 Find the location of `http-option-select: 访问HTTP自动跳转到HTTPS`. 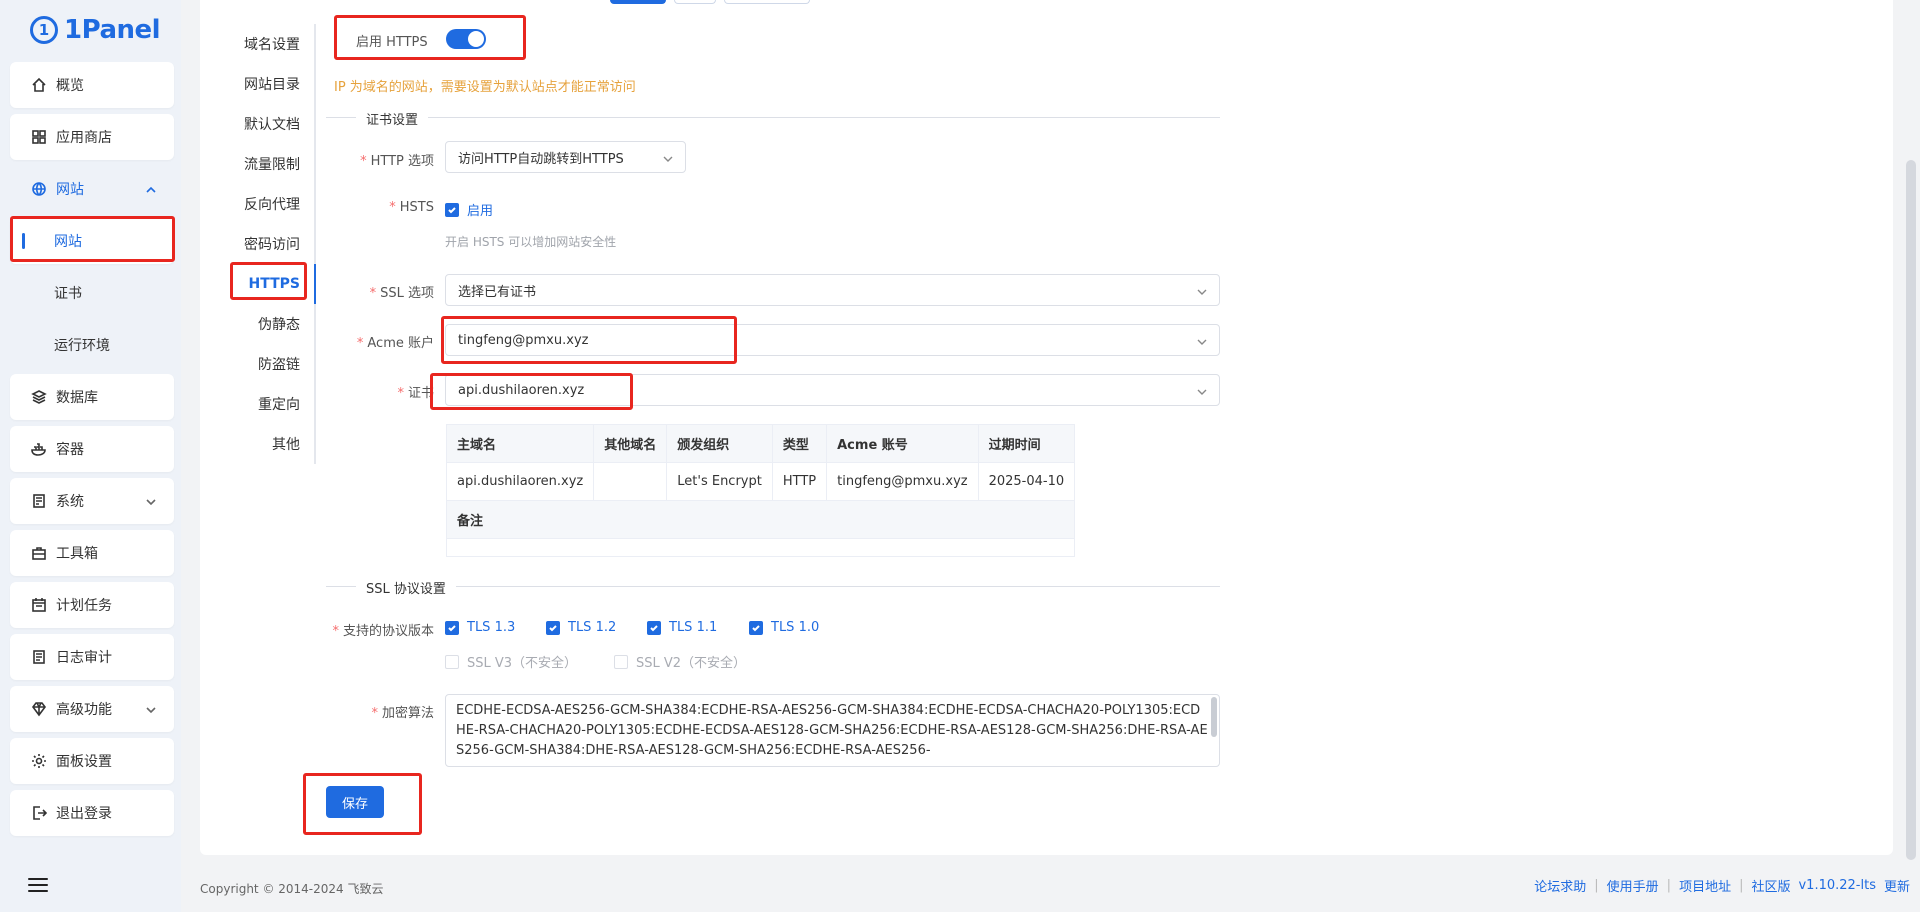

http-option-select: 访问HTTP自动跳转到HTTPS is located at coordinates (565, 157).